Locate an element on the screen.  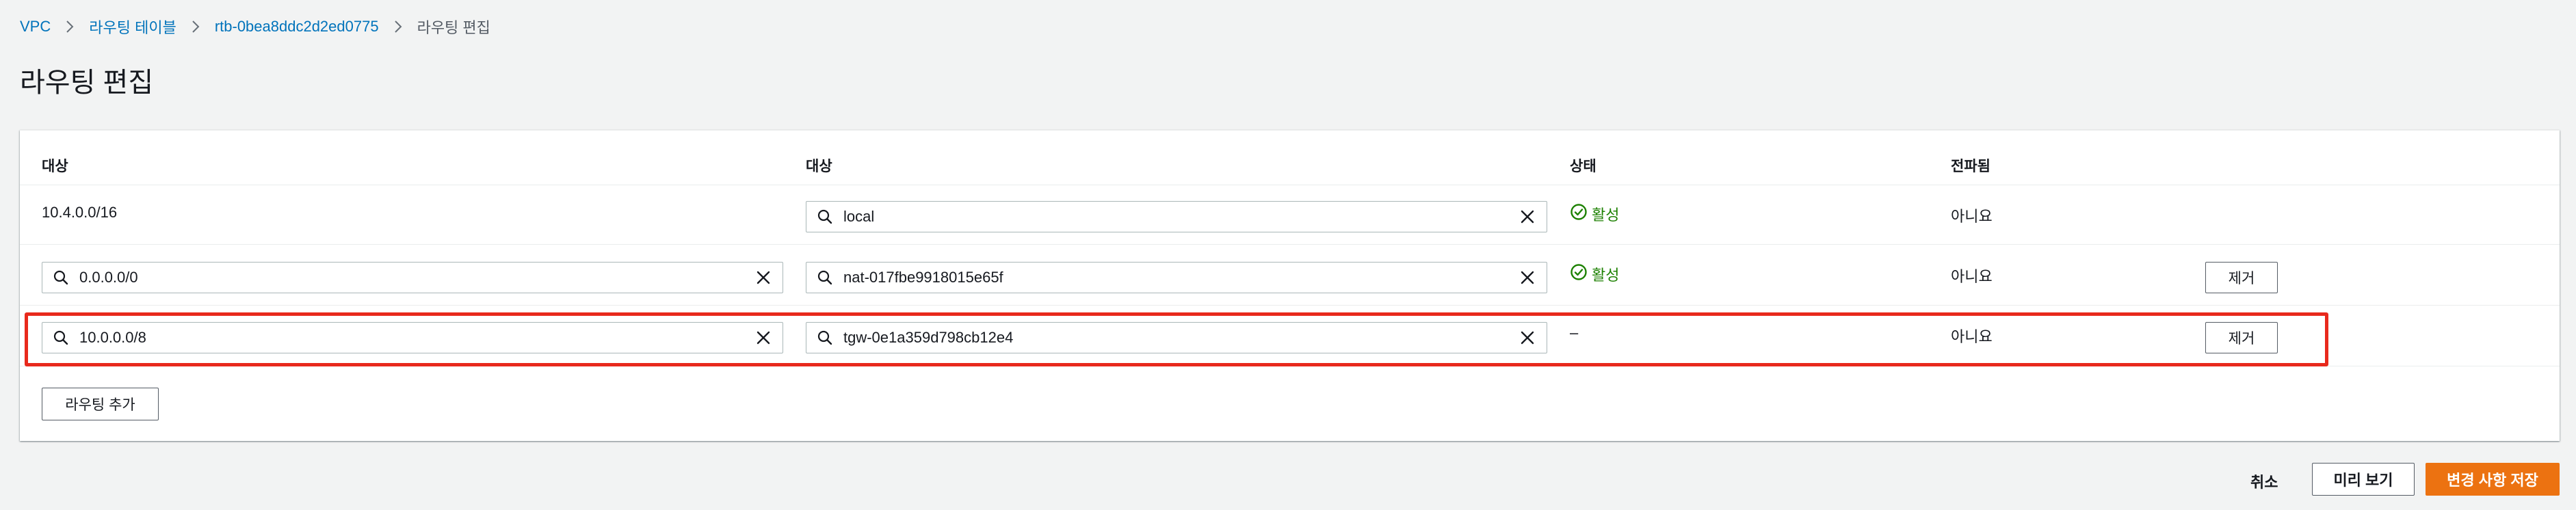
add-route-button: 라우팅 추가 is located at coordinates (100, 404).